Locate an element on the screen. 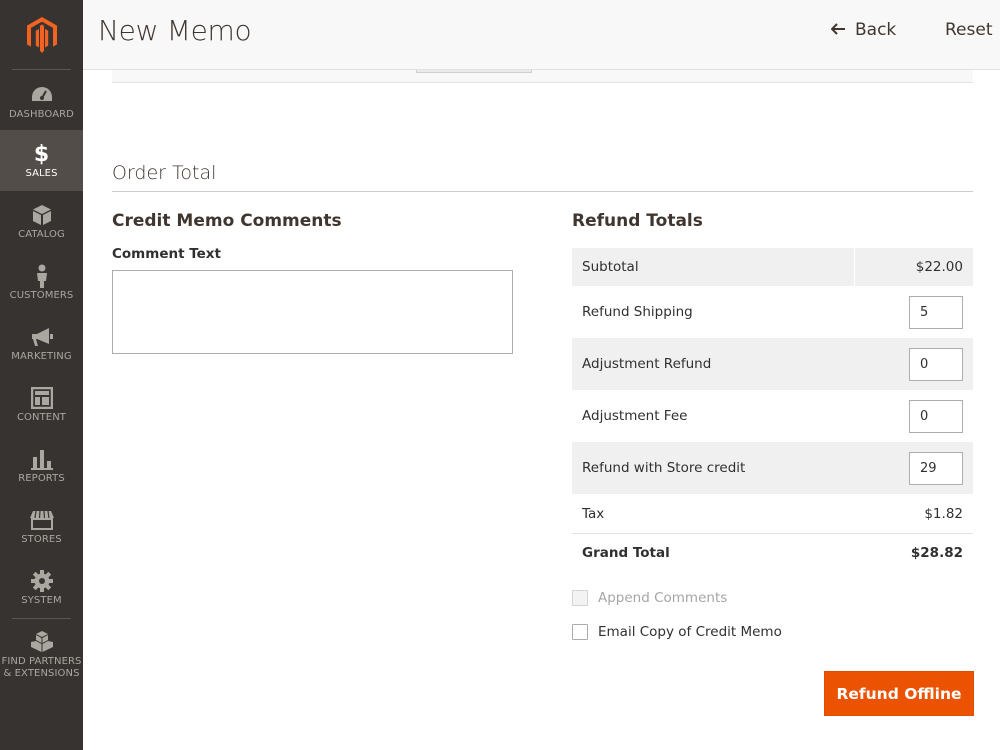 The width and height of the screenshot is (1000, 750). sidebar-item-customers: CUSTOMERS is located at coordinates (41, 282).